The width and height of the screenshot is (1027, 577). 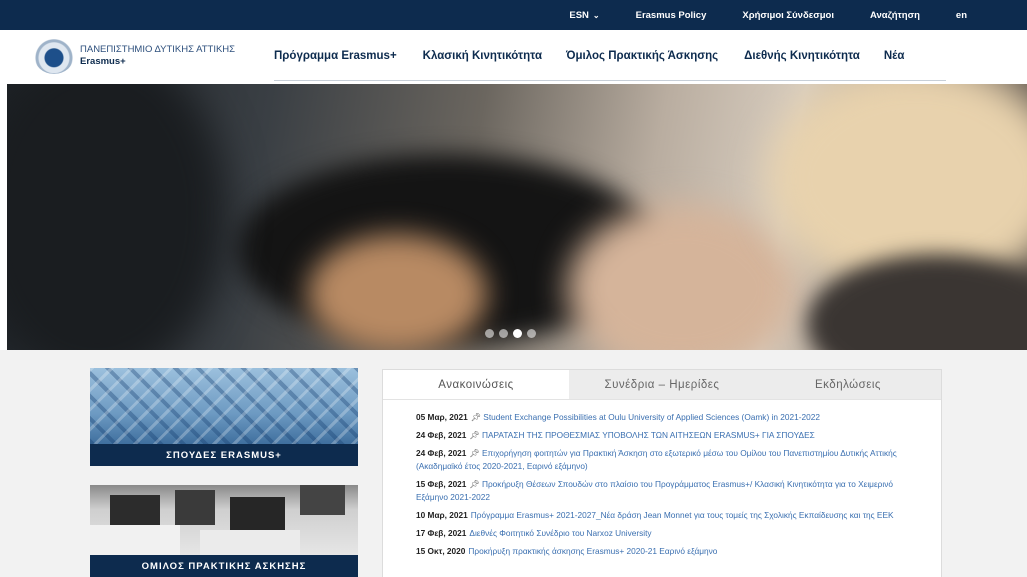 I want to click on nav-item-news: Νέα, so click(x=894, y=56).